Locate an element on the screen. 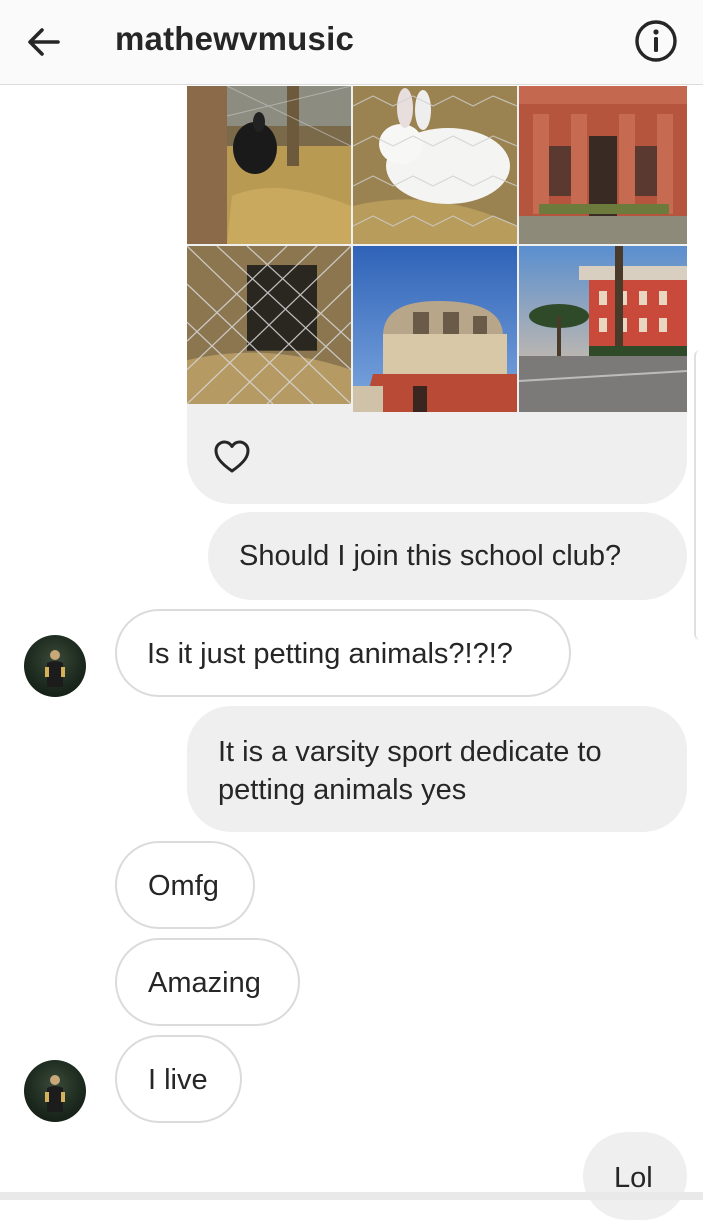  message-bubble-sent: Lol is located at coordinates (635, 1176).